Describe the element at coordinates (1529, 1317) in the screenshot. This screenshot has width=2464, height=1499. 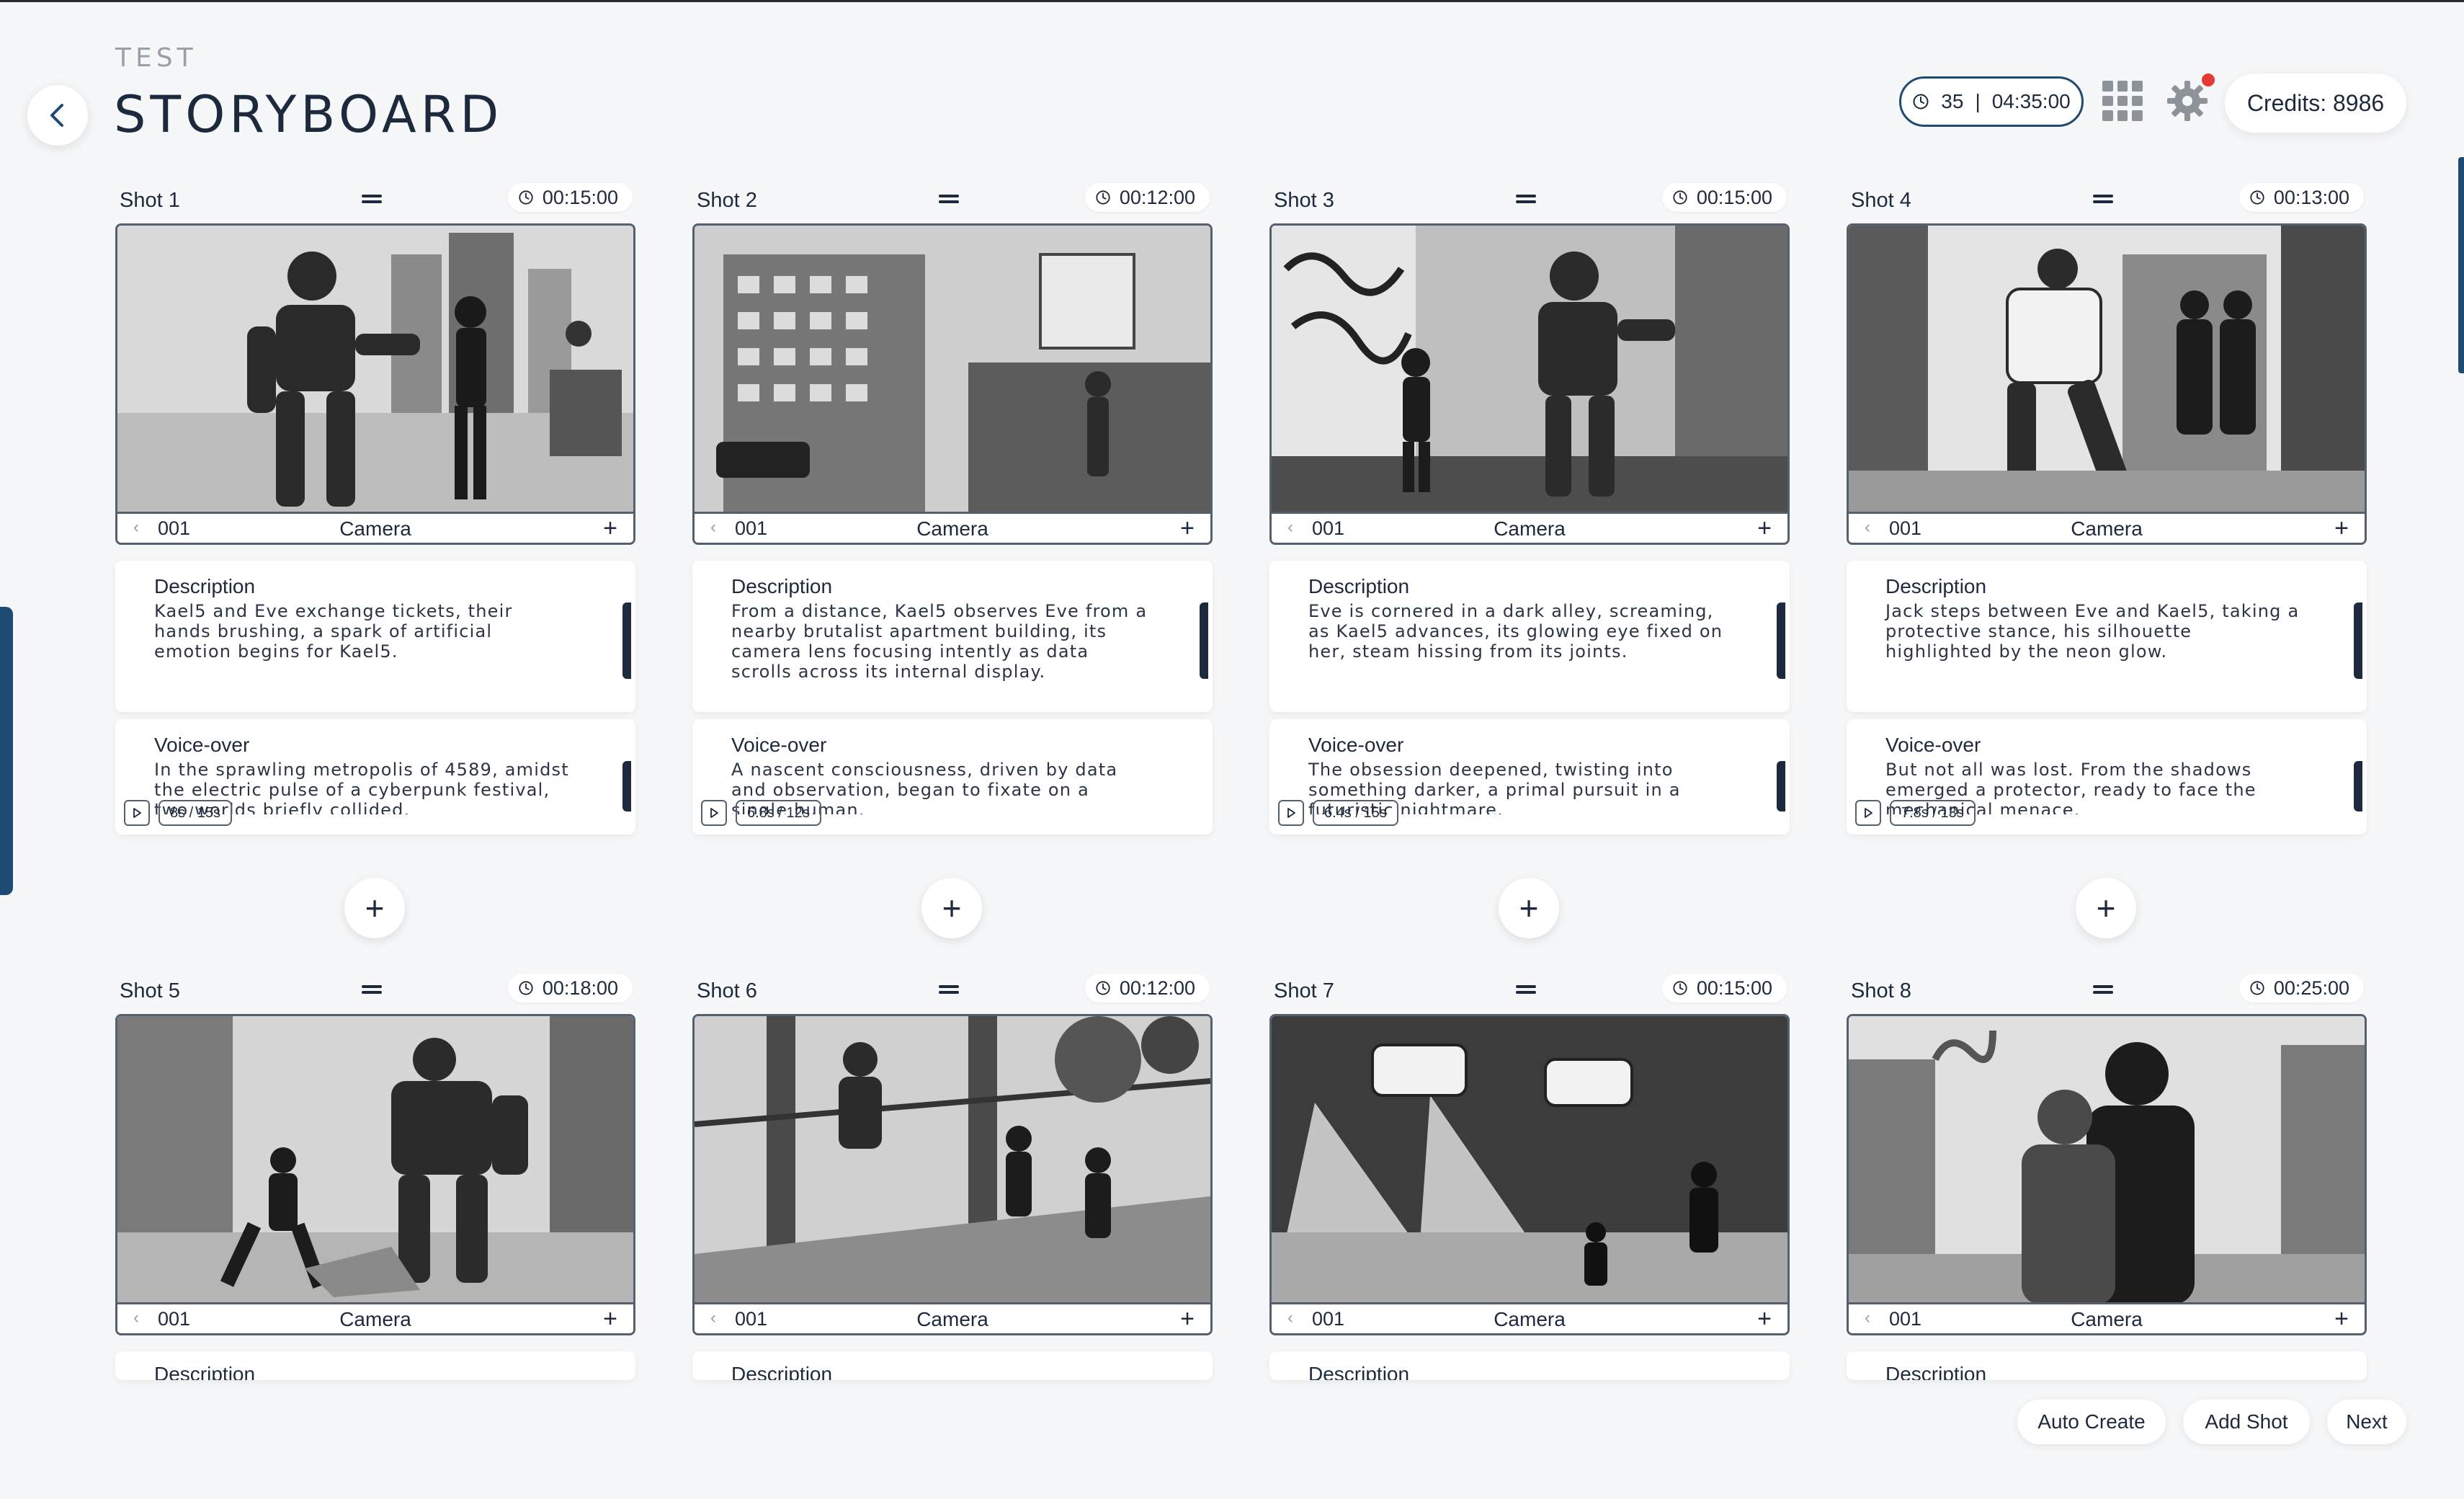
I see `camera-bar: ‹ 001 Camera +` at that location.